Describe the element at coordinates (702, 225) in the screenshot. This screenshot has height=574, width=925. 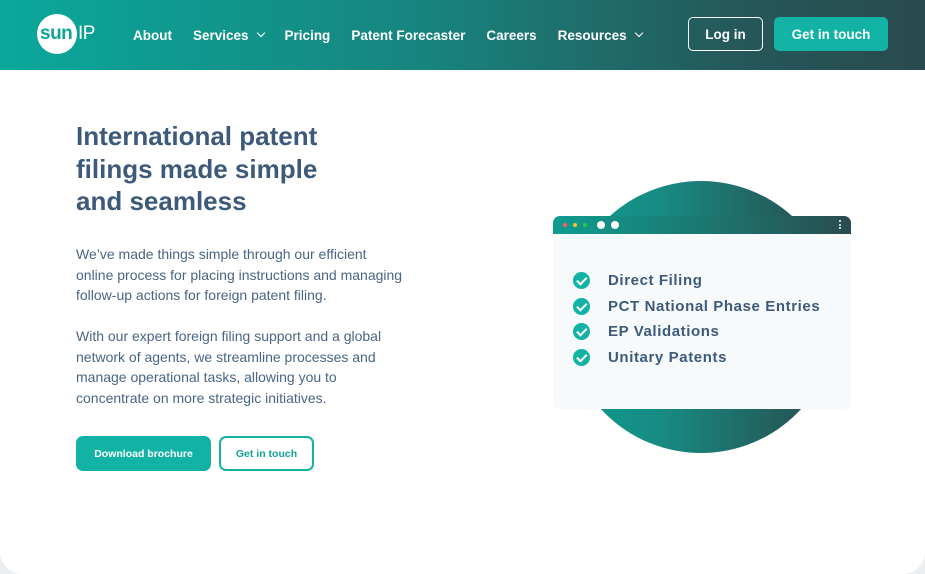
I see `browser-titlebar` at that location.